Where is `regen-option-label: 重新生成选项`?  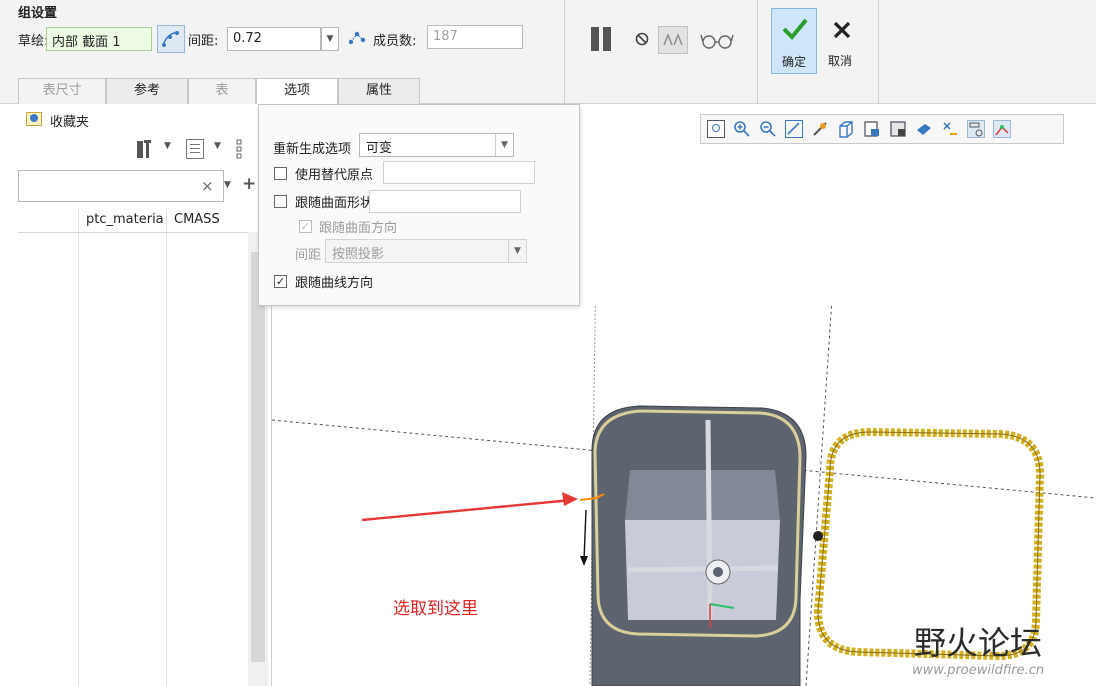
regen-option-label: 重新生成选项 is located at coordinates (312, 149).